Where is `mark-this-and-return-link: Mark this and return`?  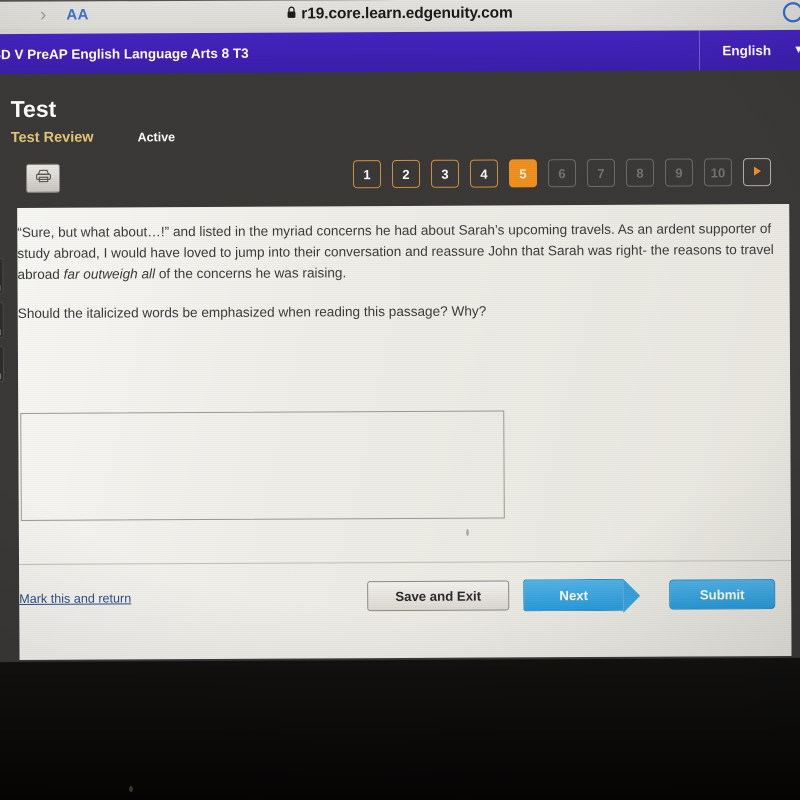 mark-this-and-return-link: Mark this and return is located at coordinates (75, 598).